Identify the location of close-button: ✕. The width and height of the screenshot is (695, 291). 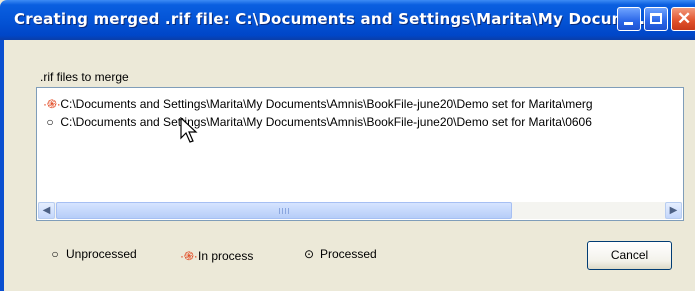
(683, 19).